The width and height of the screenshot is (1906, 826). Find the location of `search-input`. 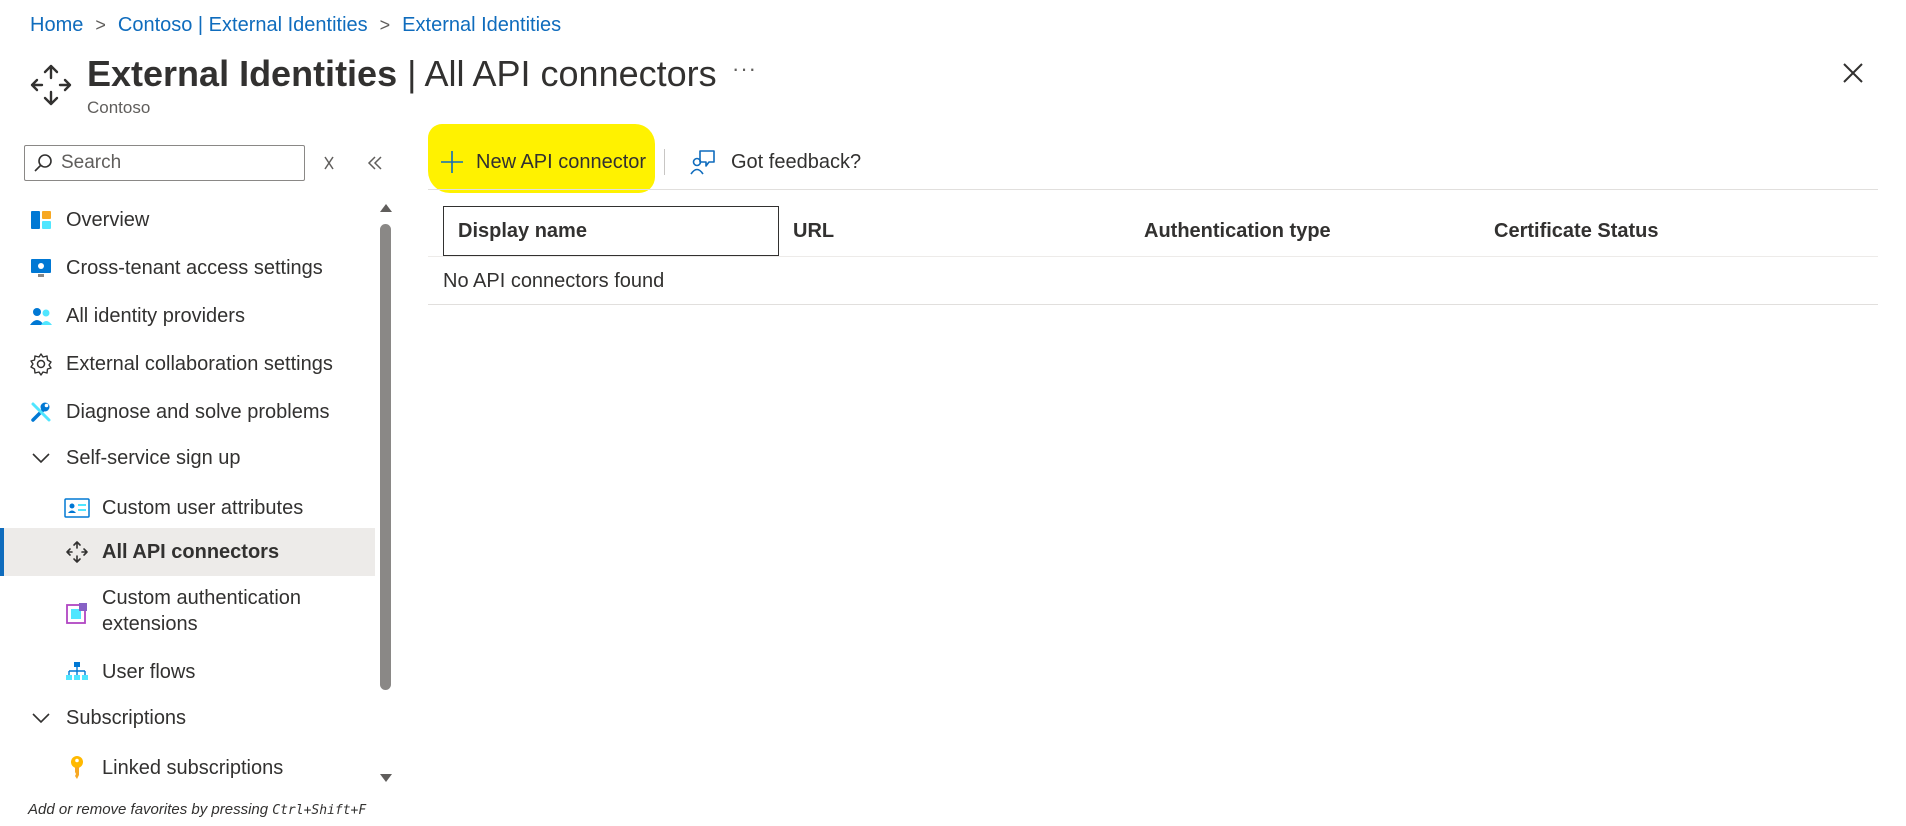

search-input is located at coordinates (176, 163).